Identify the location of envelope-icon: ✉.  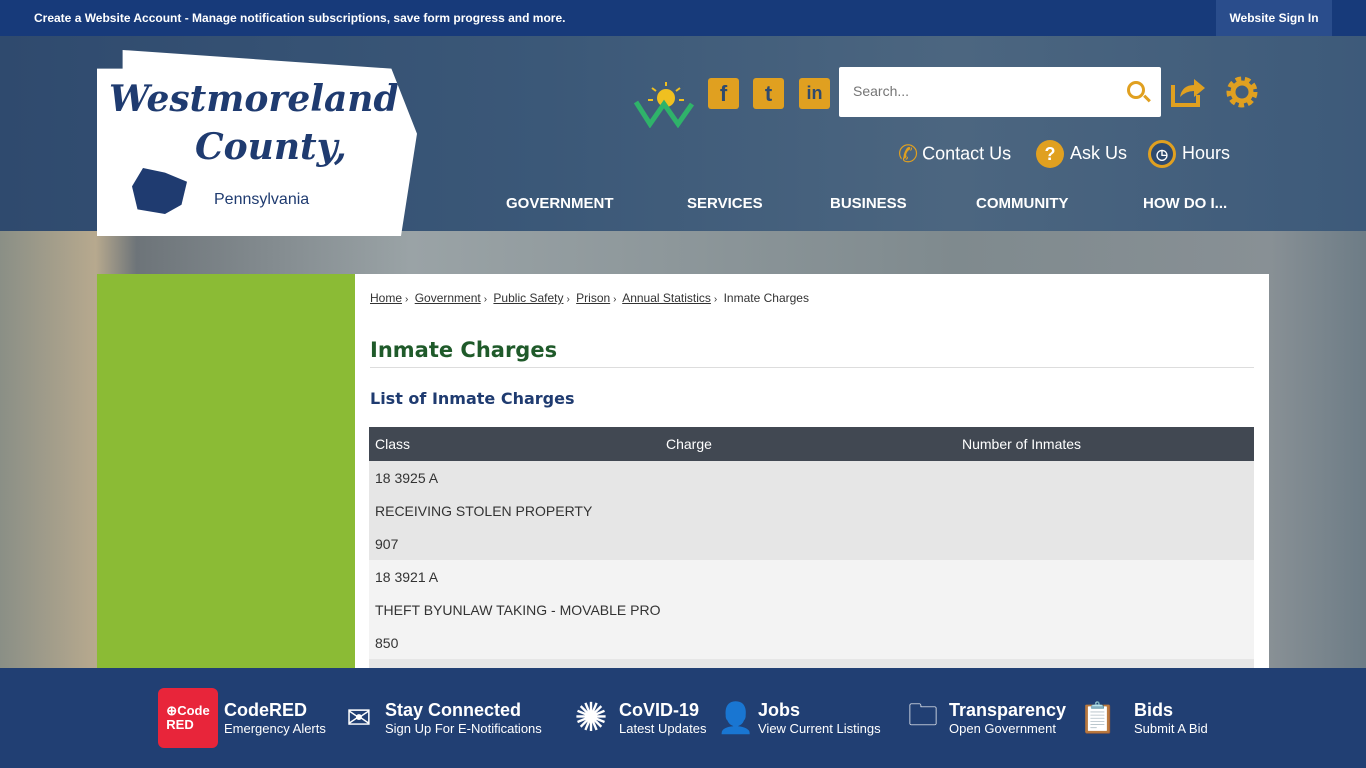
(359, 718).